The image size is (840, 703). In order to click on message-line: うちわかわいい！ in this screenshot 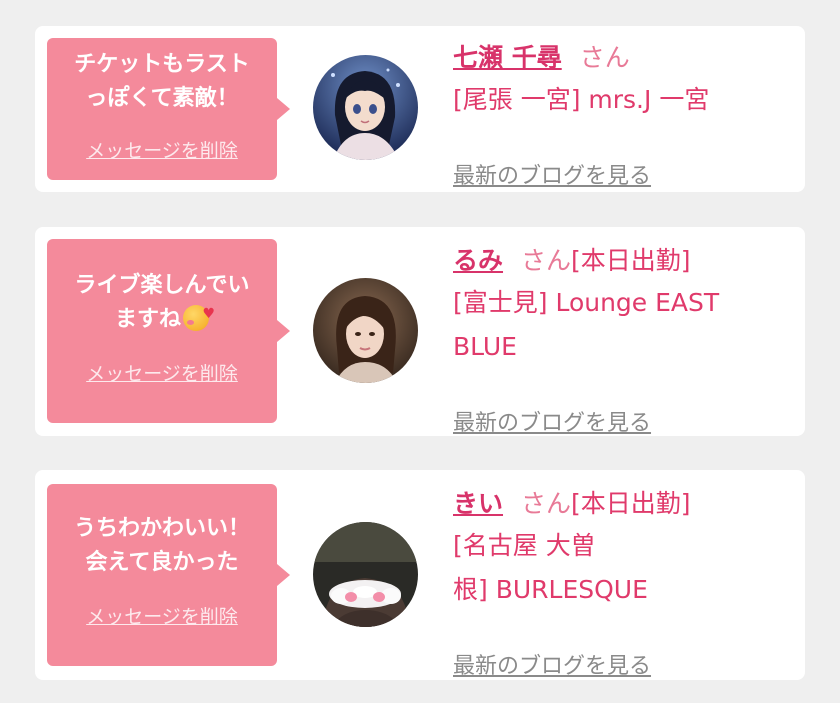, I will do `click(161, 528)`.